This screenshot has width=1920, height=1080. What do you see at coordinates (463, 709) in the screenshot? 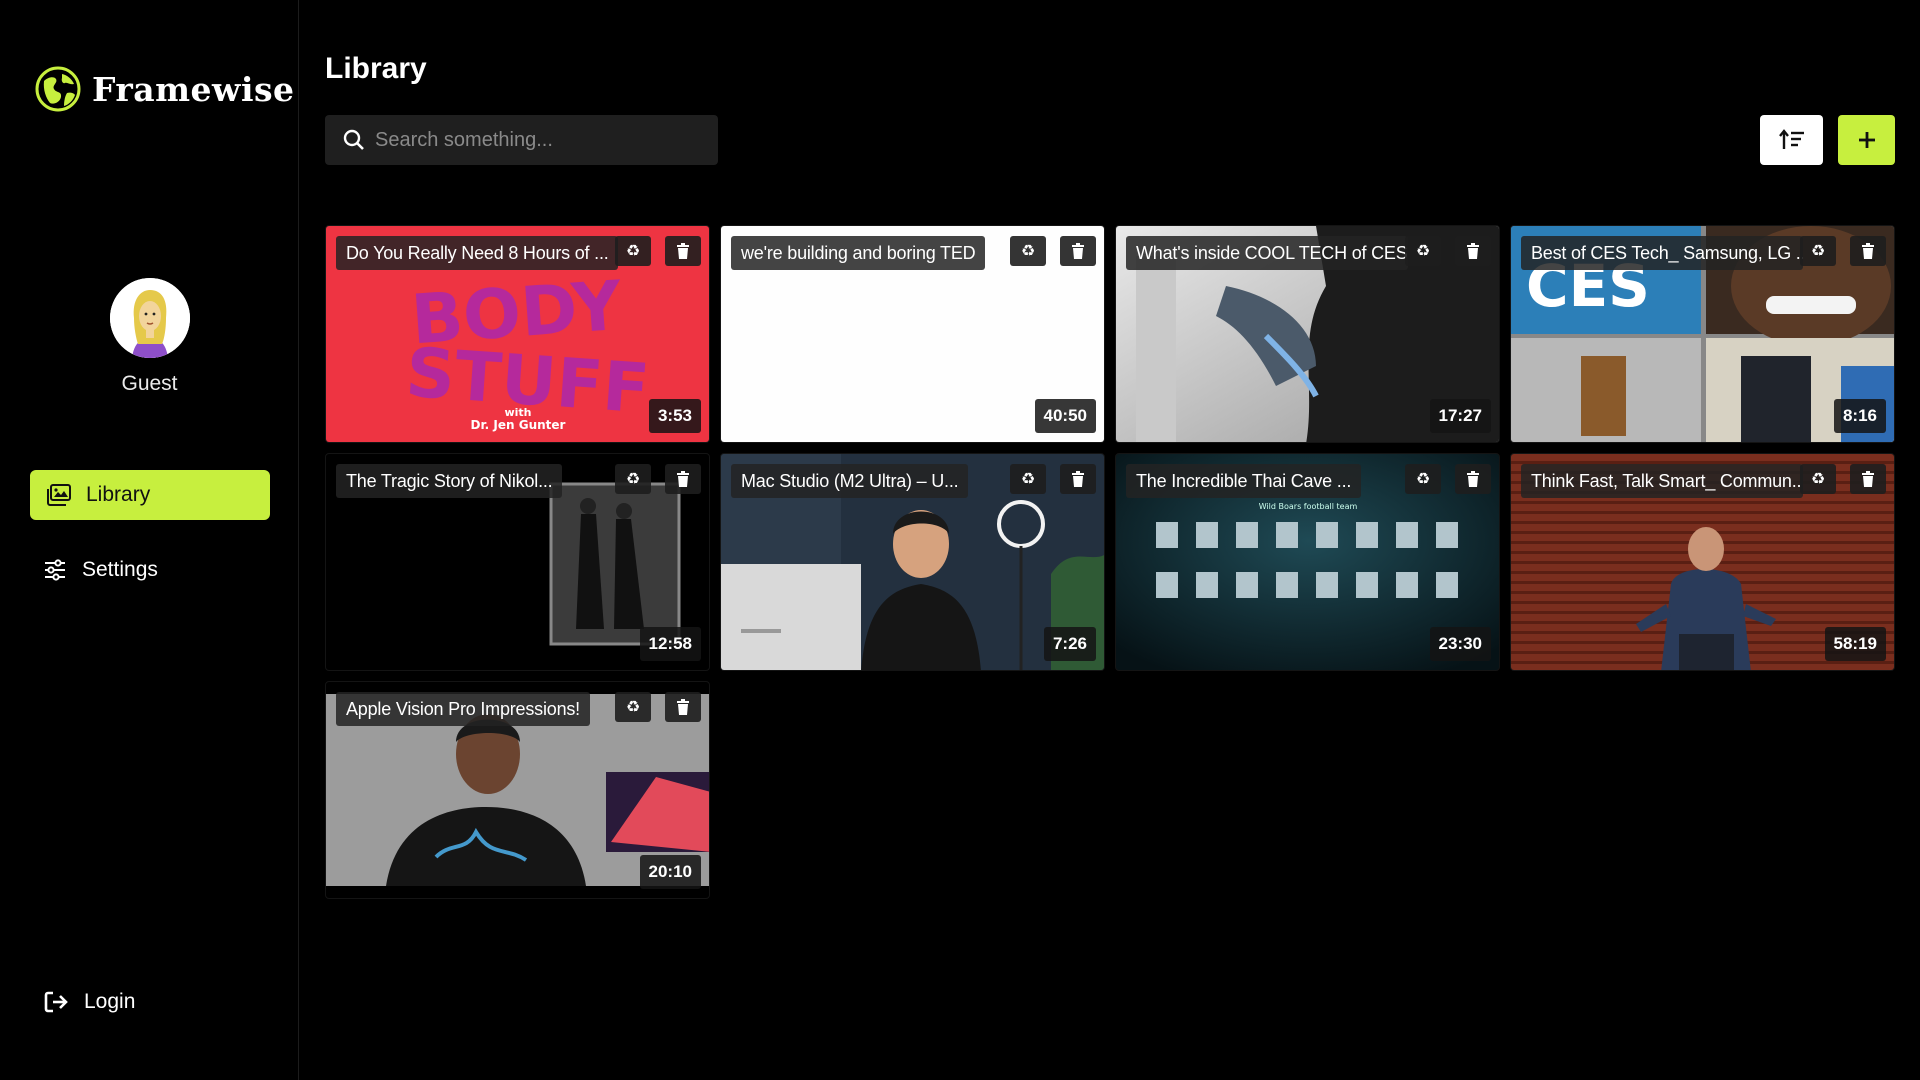
I see `video-title: Apple Vision Pro Impressions!` at bounding box center [463, 709].